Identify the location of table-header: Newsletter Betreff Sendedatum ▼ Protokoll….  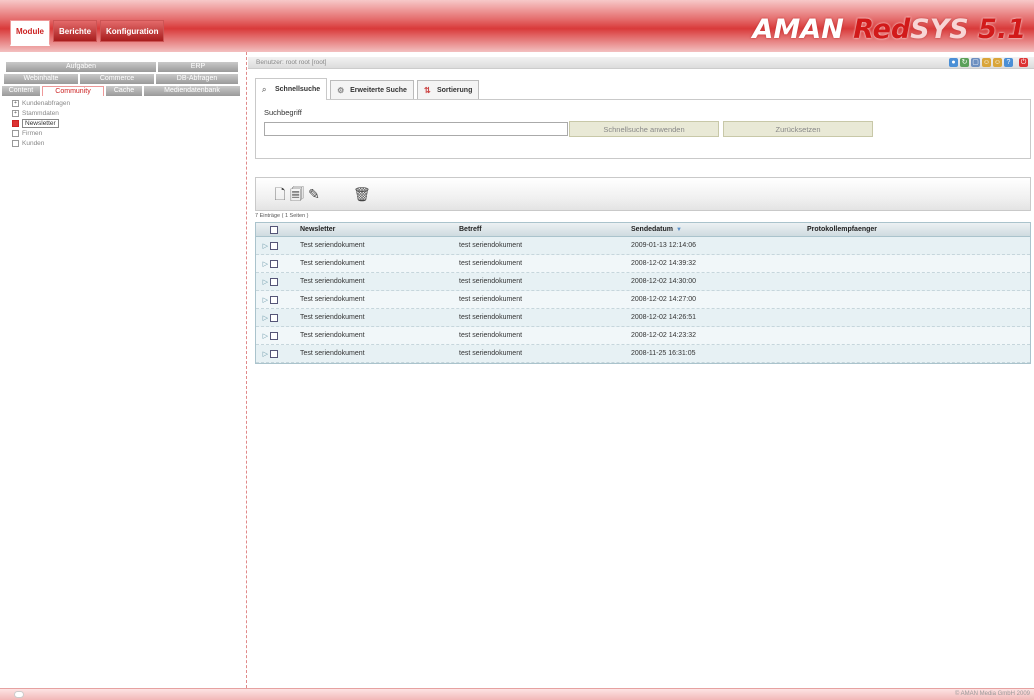
(643, 230).